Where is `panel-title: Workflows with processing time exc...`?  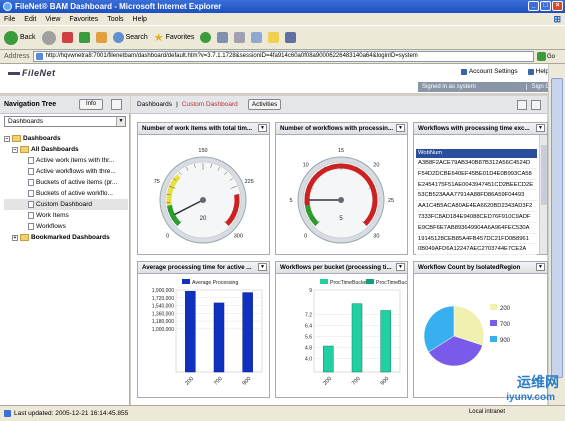
panel-title: Workflows with processing time exc... is located at coordinates (474, 128).